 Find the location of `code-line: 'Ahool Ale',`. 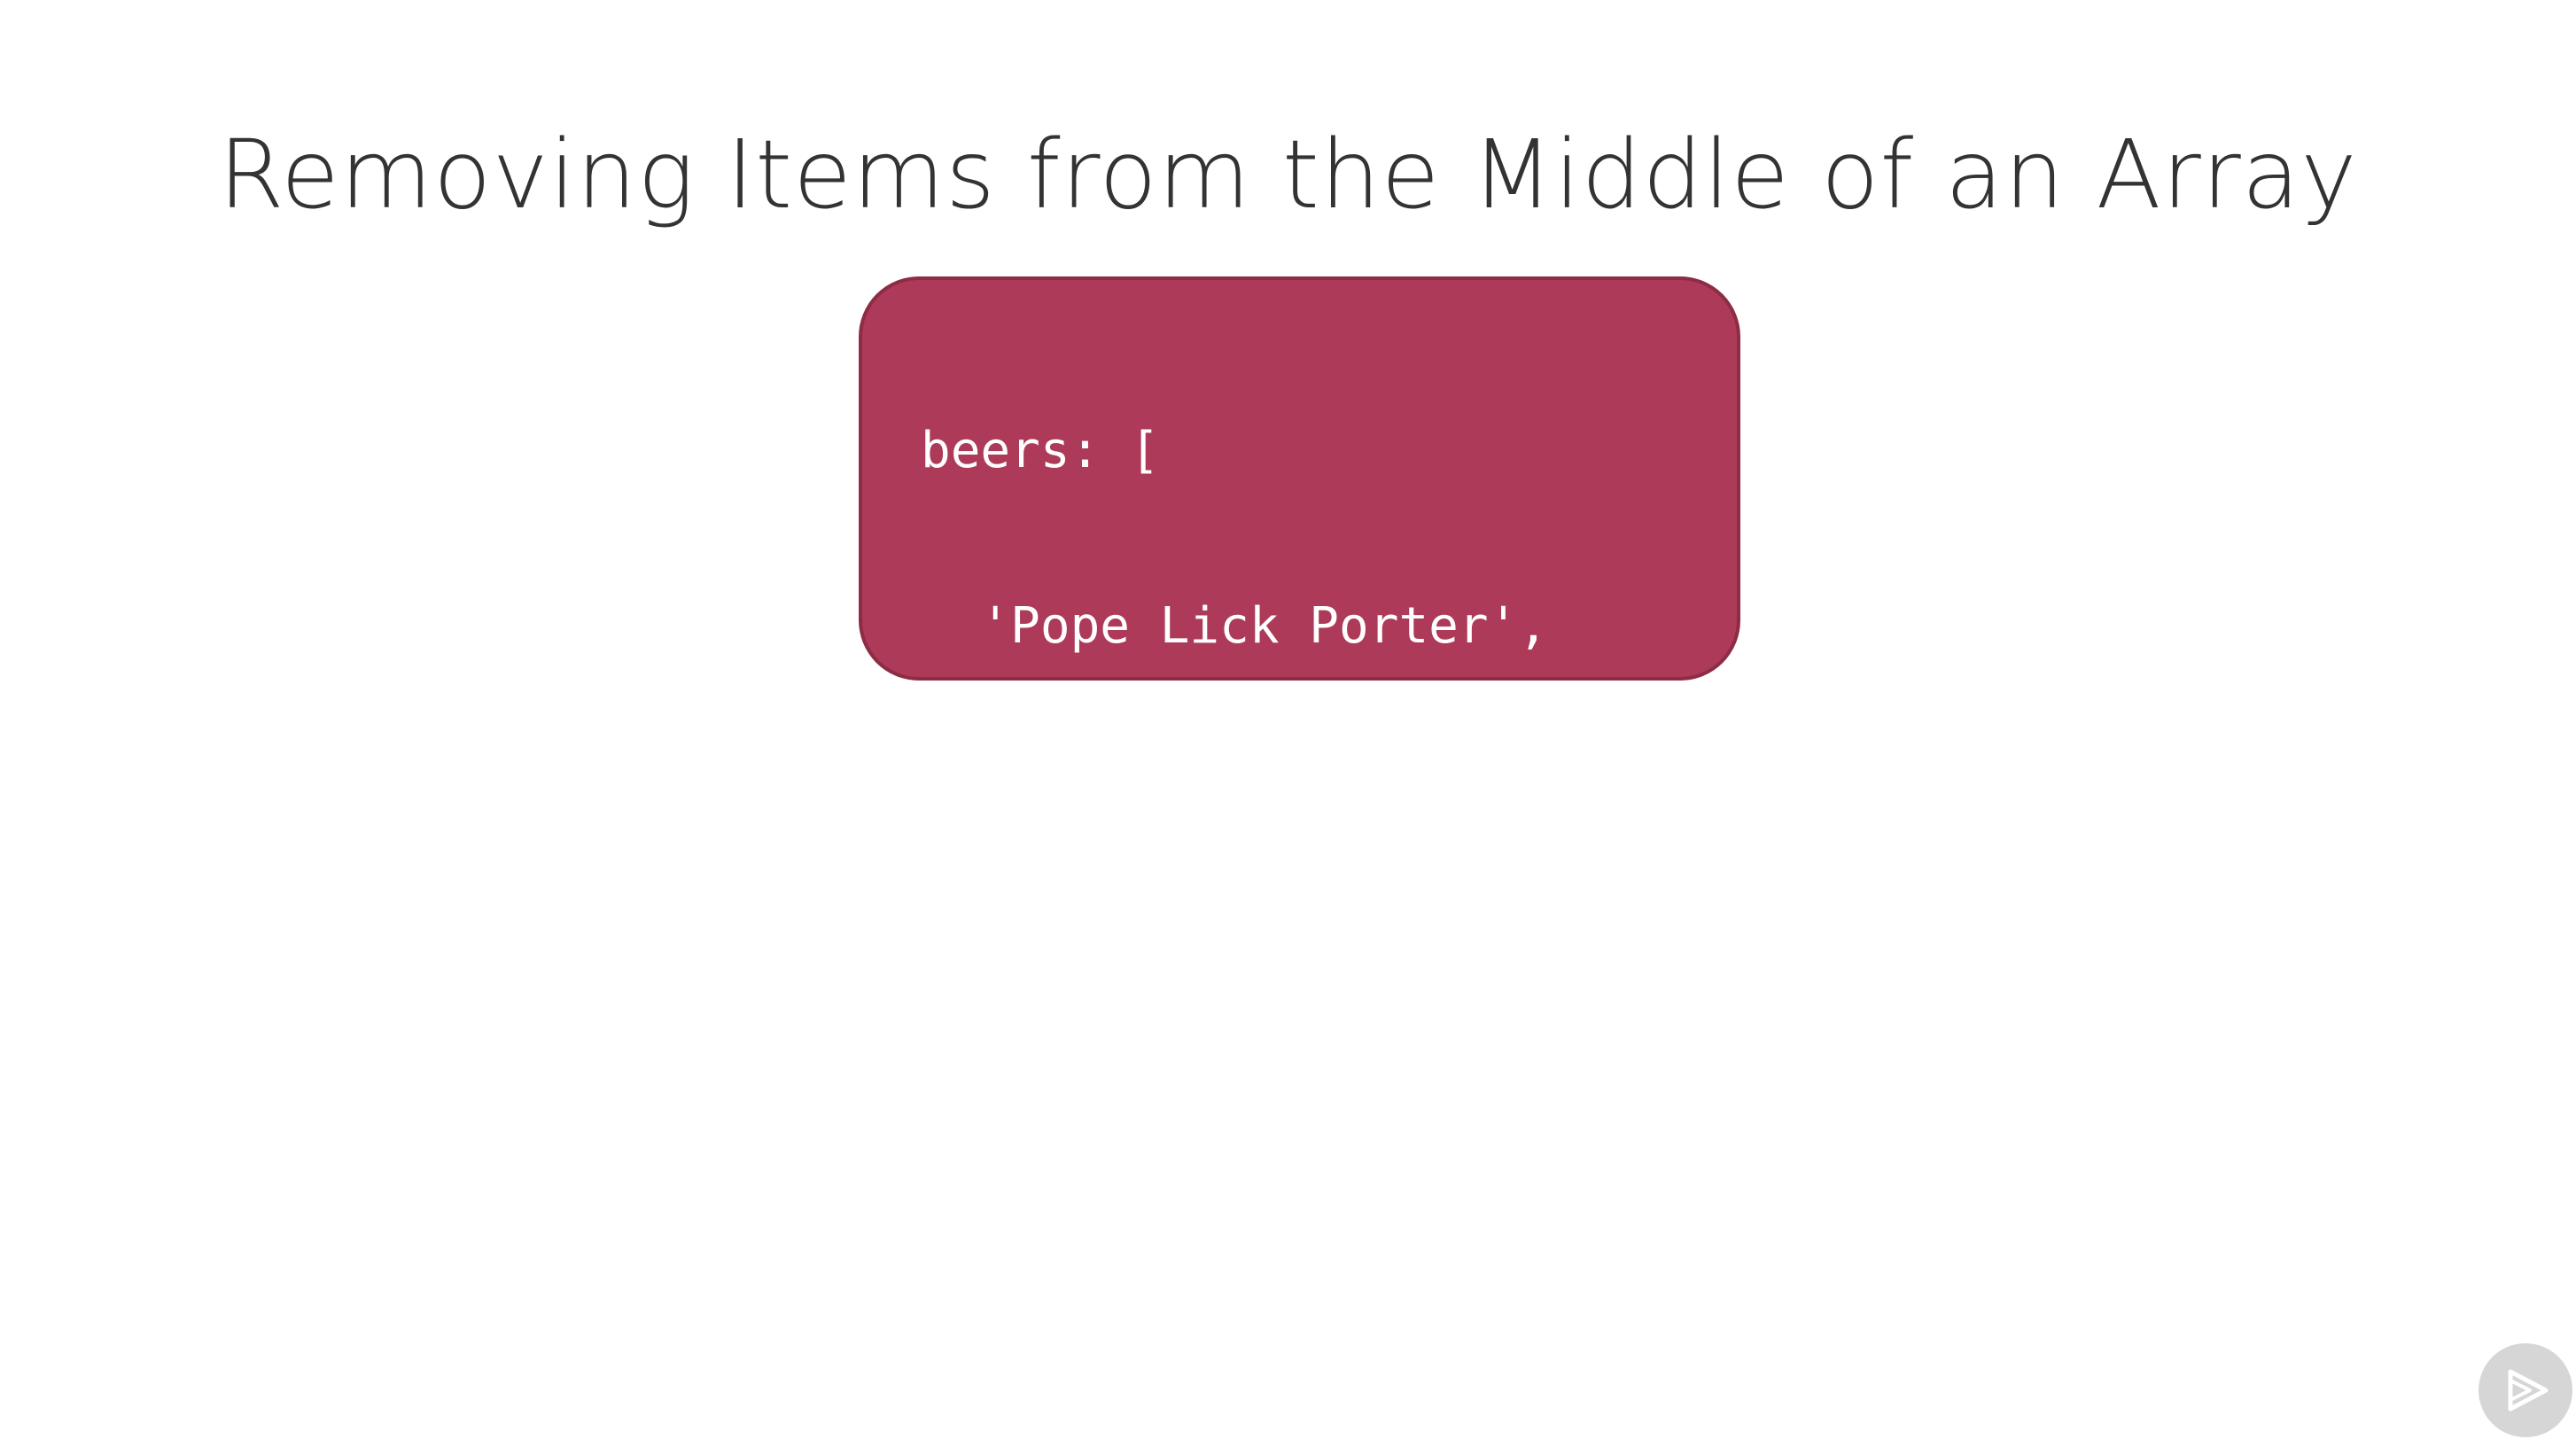

code-line: 'Ahool Ale', is located at coordinates (1131, 977).